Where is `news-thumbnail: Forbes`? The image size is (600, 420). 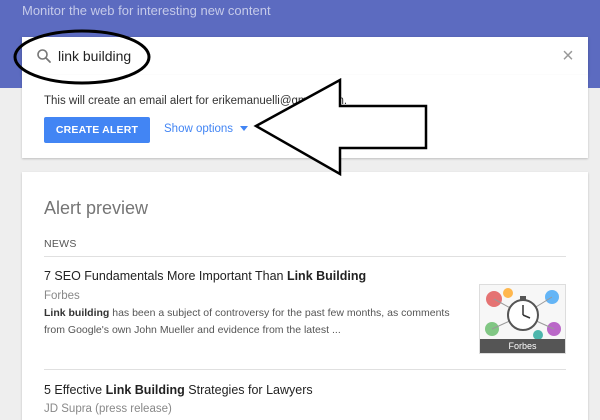 news-thumbnail: Forbes is located at coordinates (522, 319).